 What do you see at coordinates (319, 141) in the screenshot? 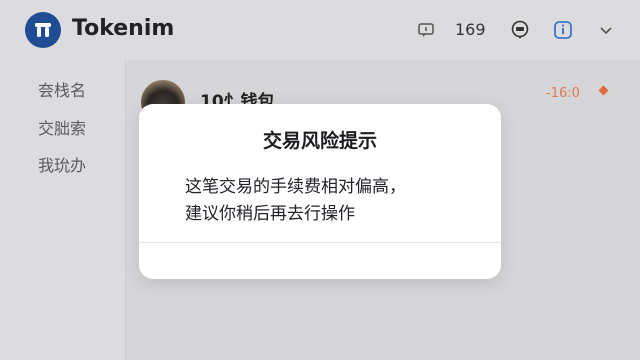
I see `dialog-title: 交易风险提示` at bounding box center [319, 141].